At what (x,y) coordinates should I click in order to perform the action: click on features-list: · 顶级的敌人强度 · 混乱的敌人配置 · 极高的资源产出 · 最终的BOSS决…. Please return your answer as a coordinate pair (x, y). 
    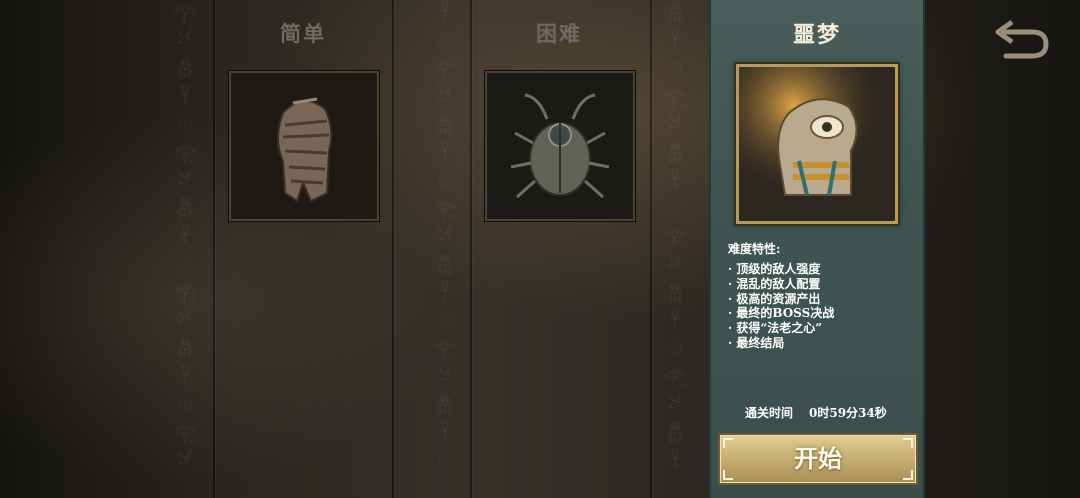
    Looking at the image, I should click on (781, 306).